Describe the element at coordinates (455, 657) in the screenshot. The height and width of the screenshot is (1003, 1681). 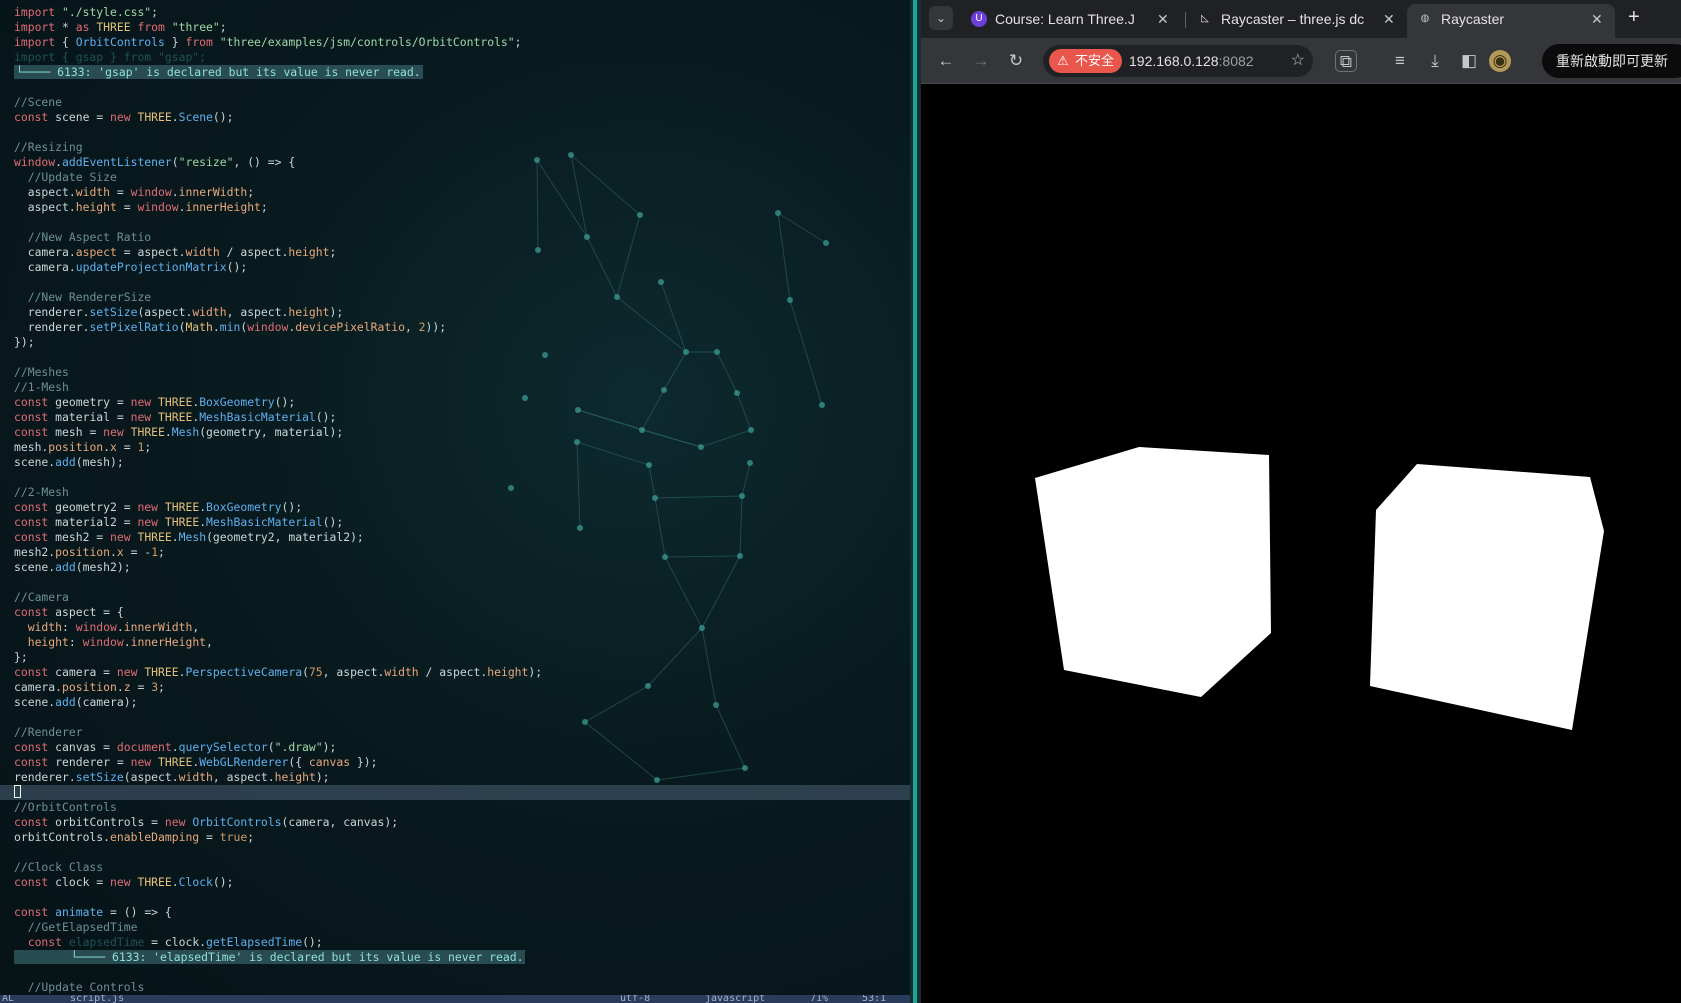
I see `code-line: };` at that location.